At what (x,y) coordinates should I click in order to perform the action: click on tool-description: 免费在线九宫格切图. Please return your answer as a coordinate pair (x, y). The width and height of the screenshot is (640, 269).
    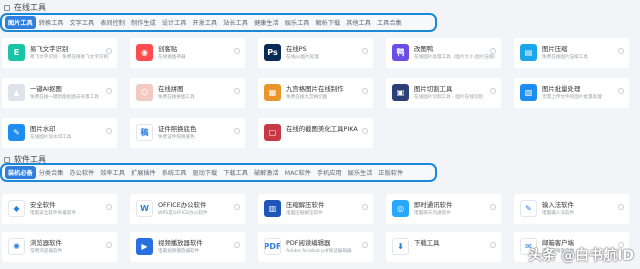
    Looking at the image, I should click on (307, 97).